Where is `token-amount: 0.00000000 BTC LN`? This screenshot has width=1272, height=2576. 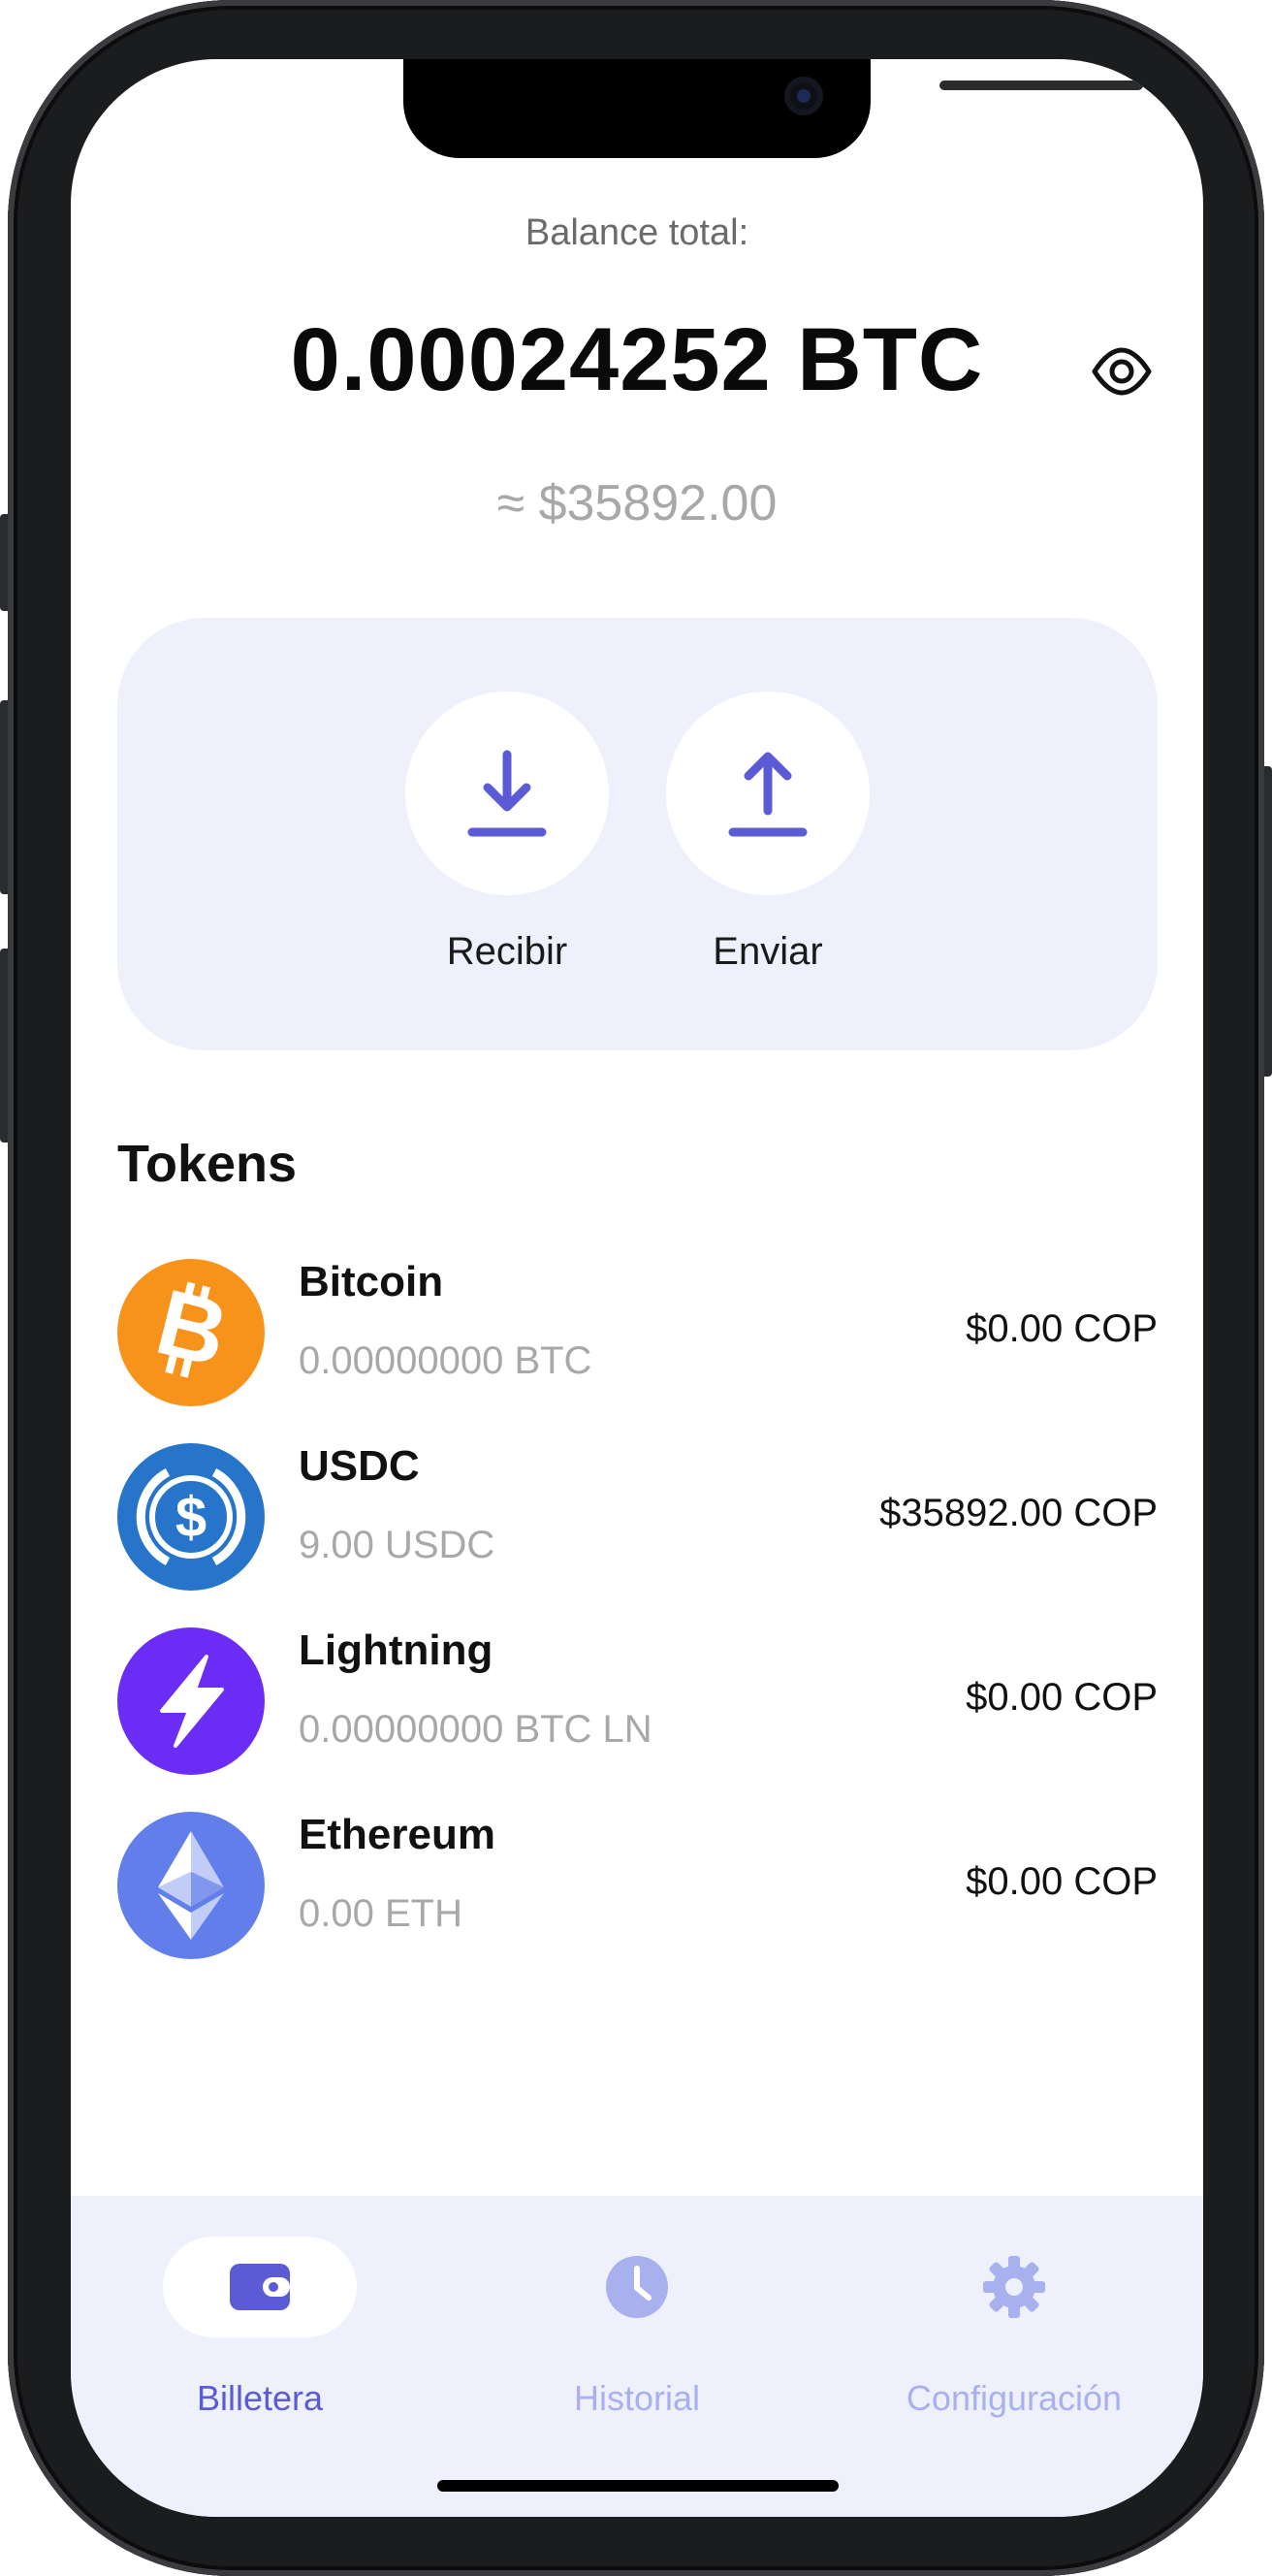
token-amount: 0.00000000 BTC LN is located at coordinates (475, 1729).